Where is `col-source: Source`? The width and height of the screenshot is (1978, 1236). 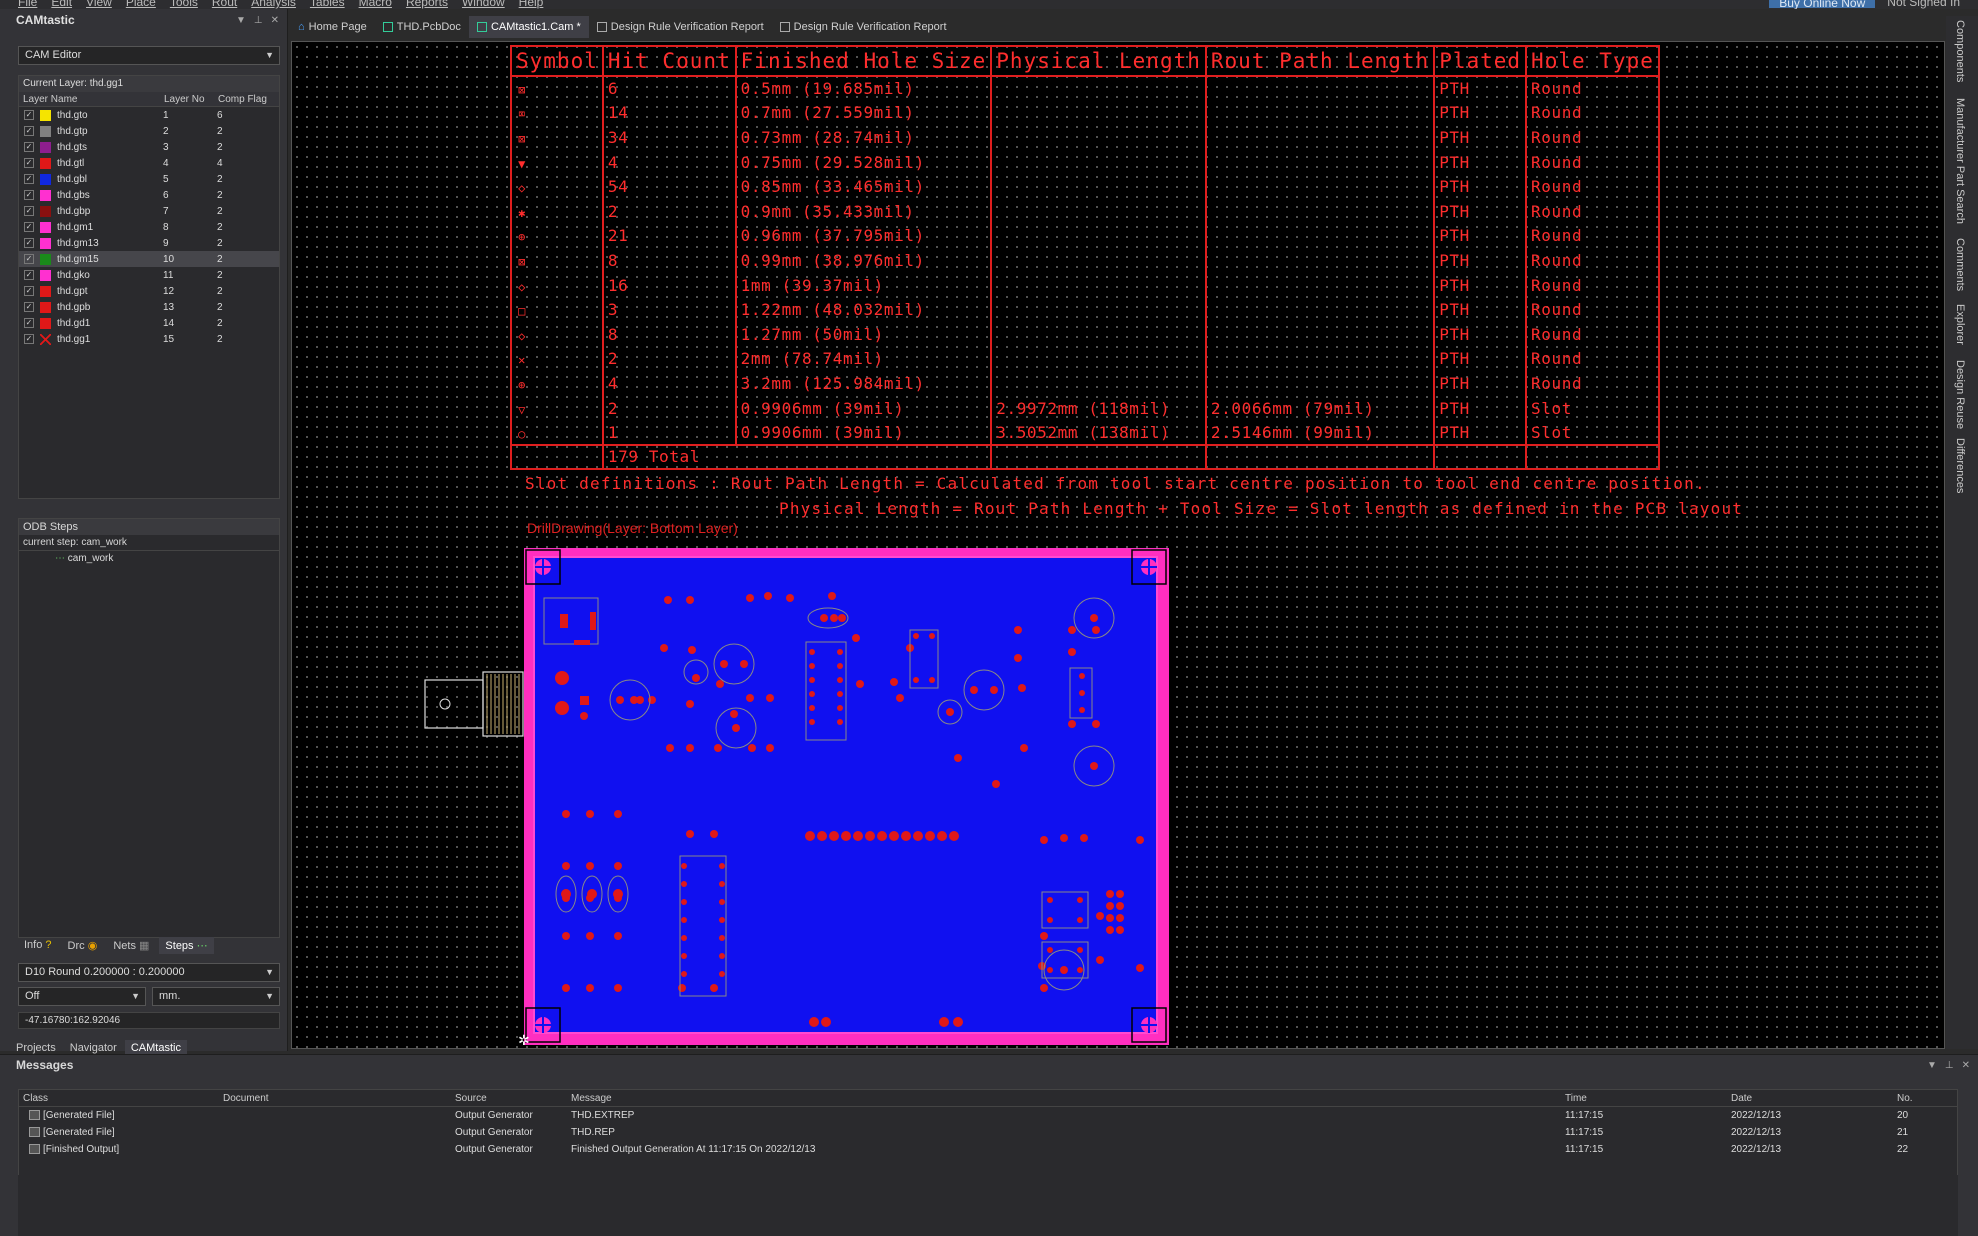
col-source: Source is located at coordinates (509, 1098).